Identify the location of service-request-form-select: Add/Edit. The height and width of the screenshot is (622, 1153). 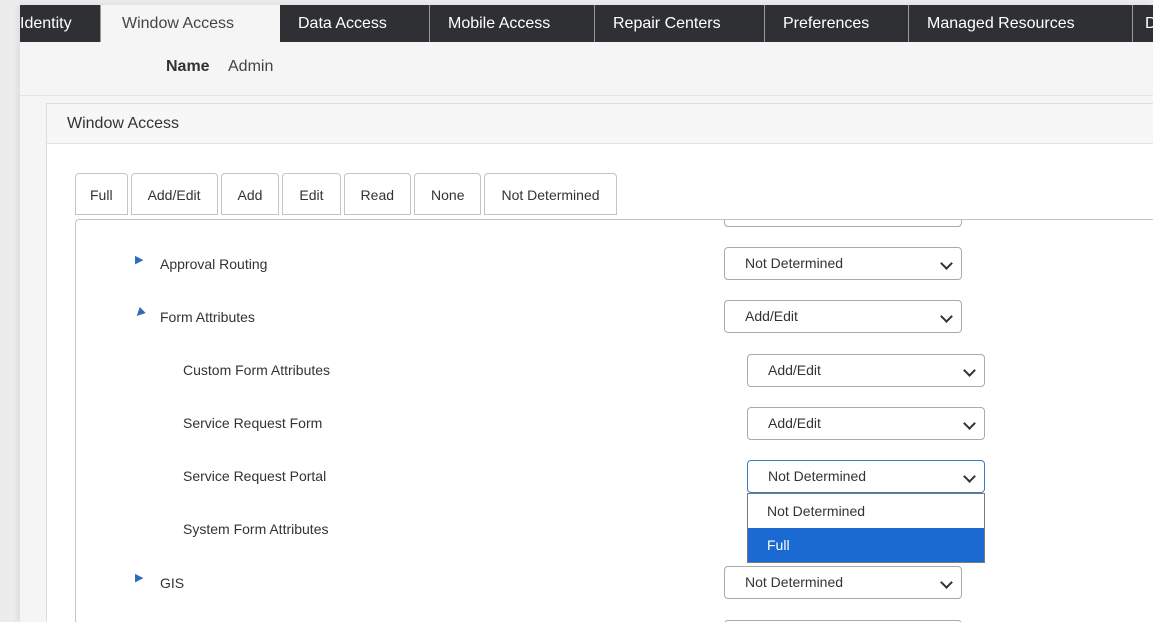
(866, 423).